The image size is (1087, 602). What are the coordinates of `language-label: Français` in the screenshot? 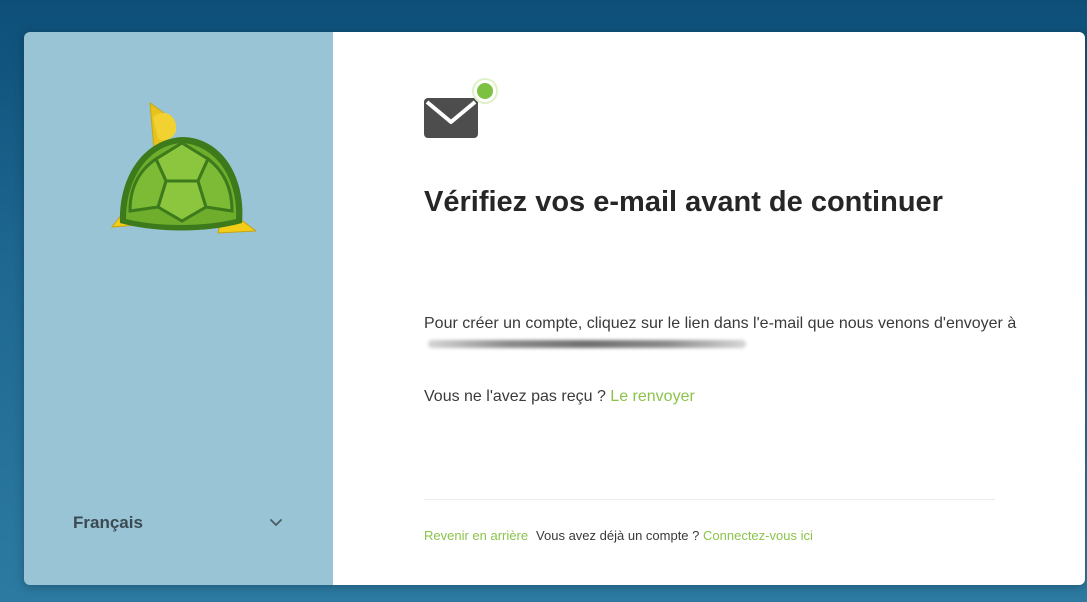 It's located at (108, 522).